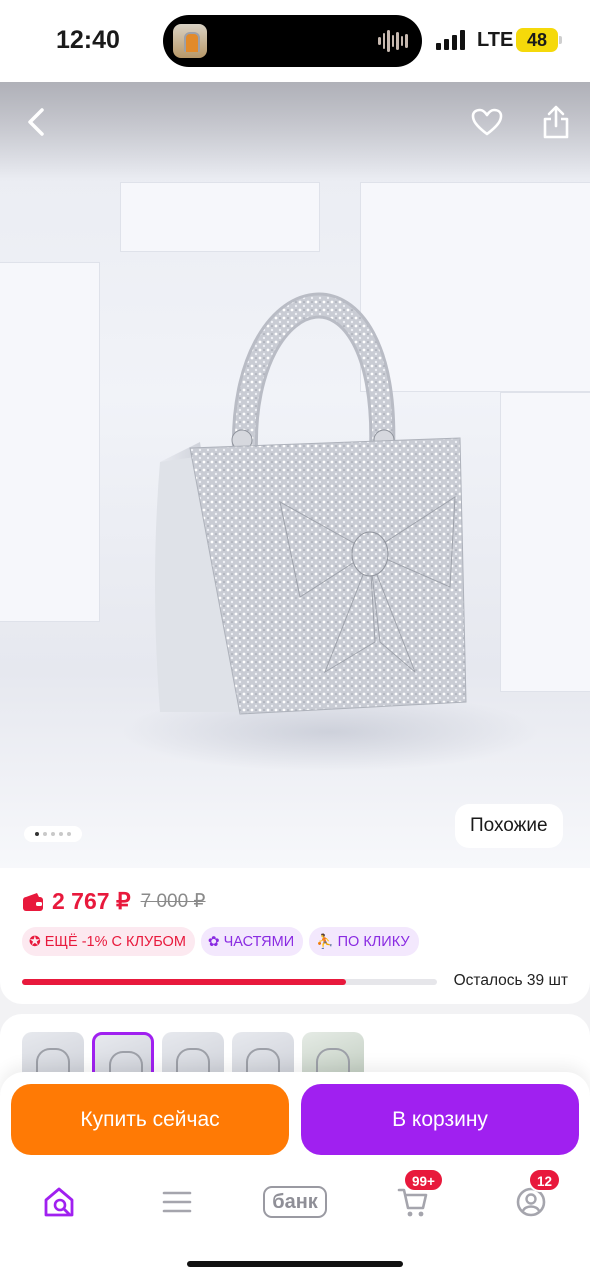 The image size is (590, 1280). Describe the element at coordinates (531, 1200) in the screenshot. I see `nav-profile: 12` at that location.